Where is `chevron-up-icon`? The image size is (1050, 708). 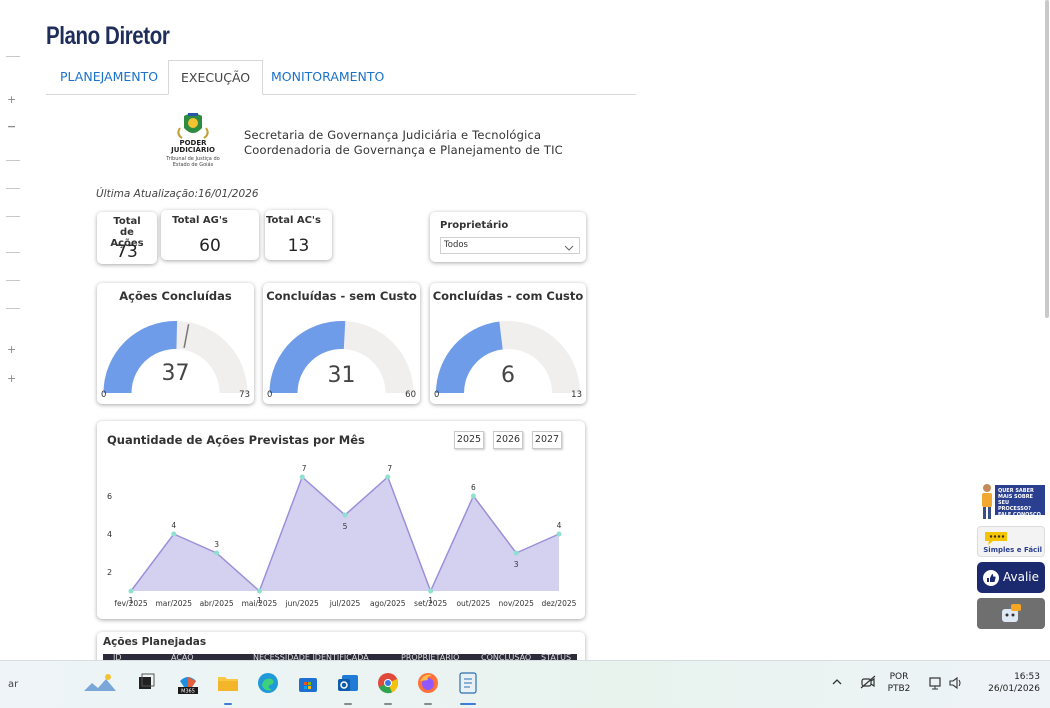
chevron-up-icon is located at coordinates (837, 682).